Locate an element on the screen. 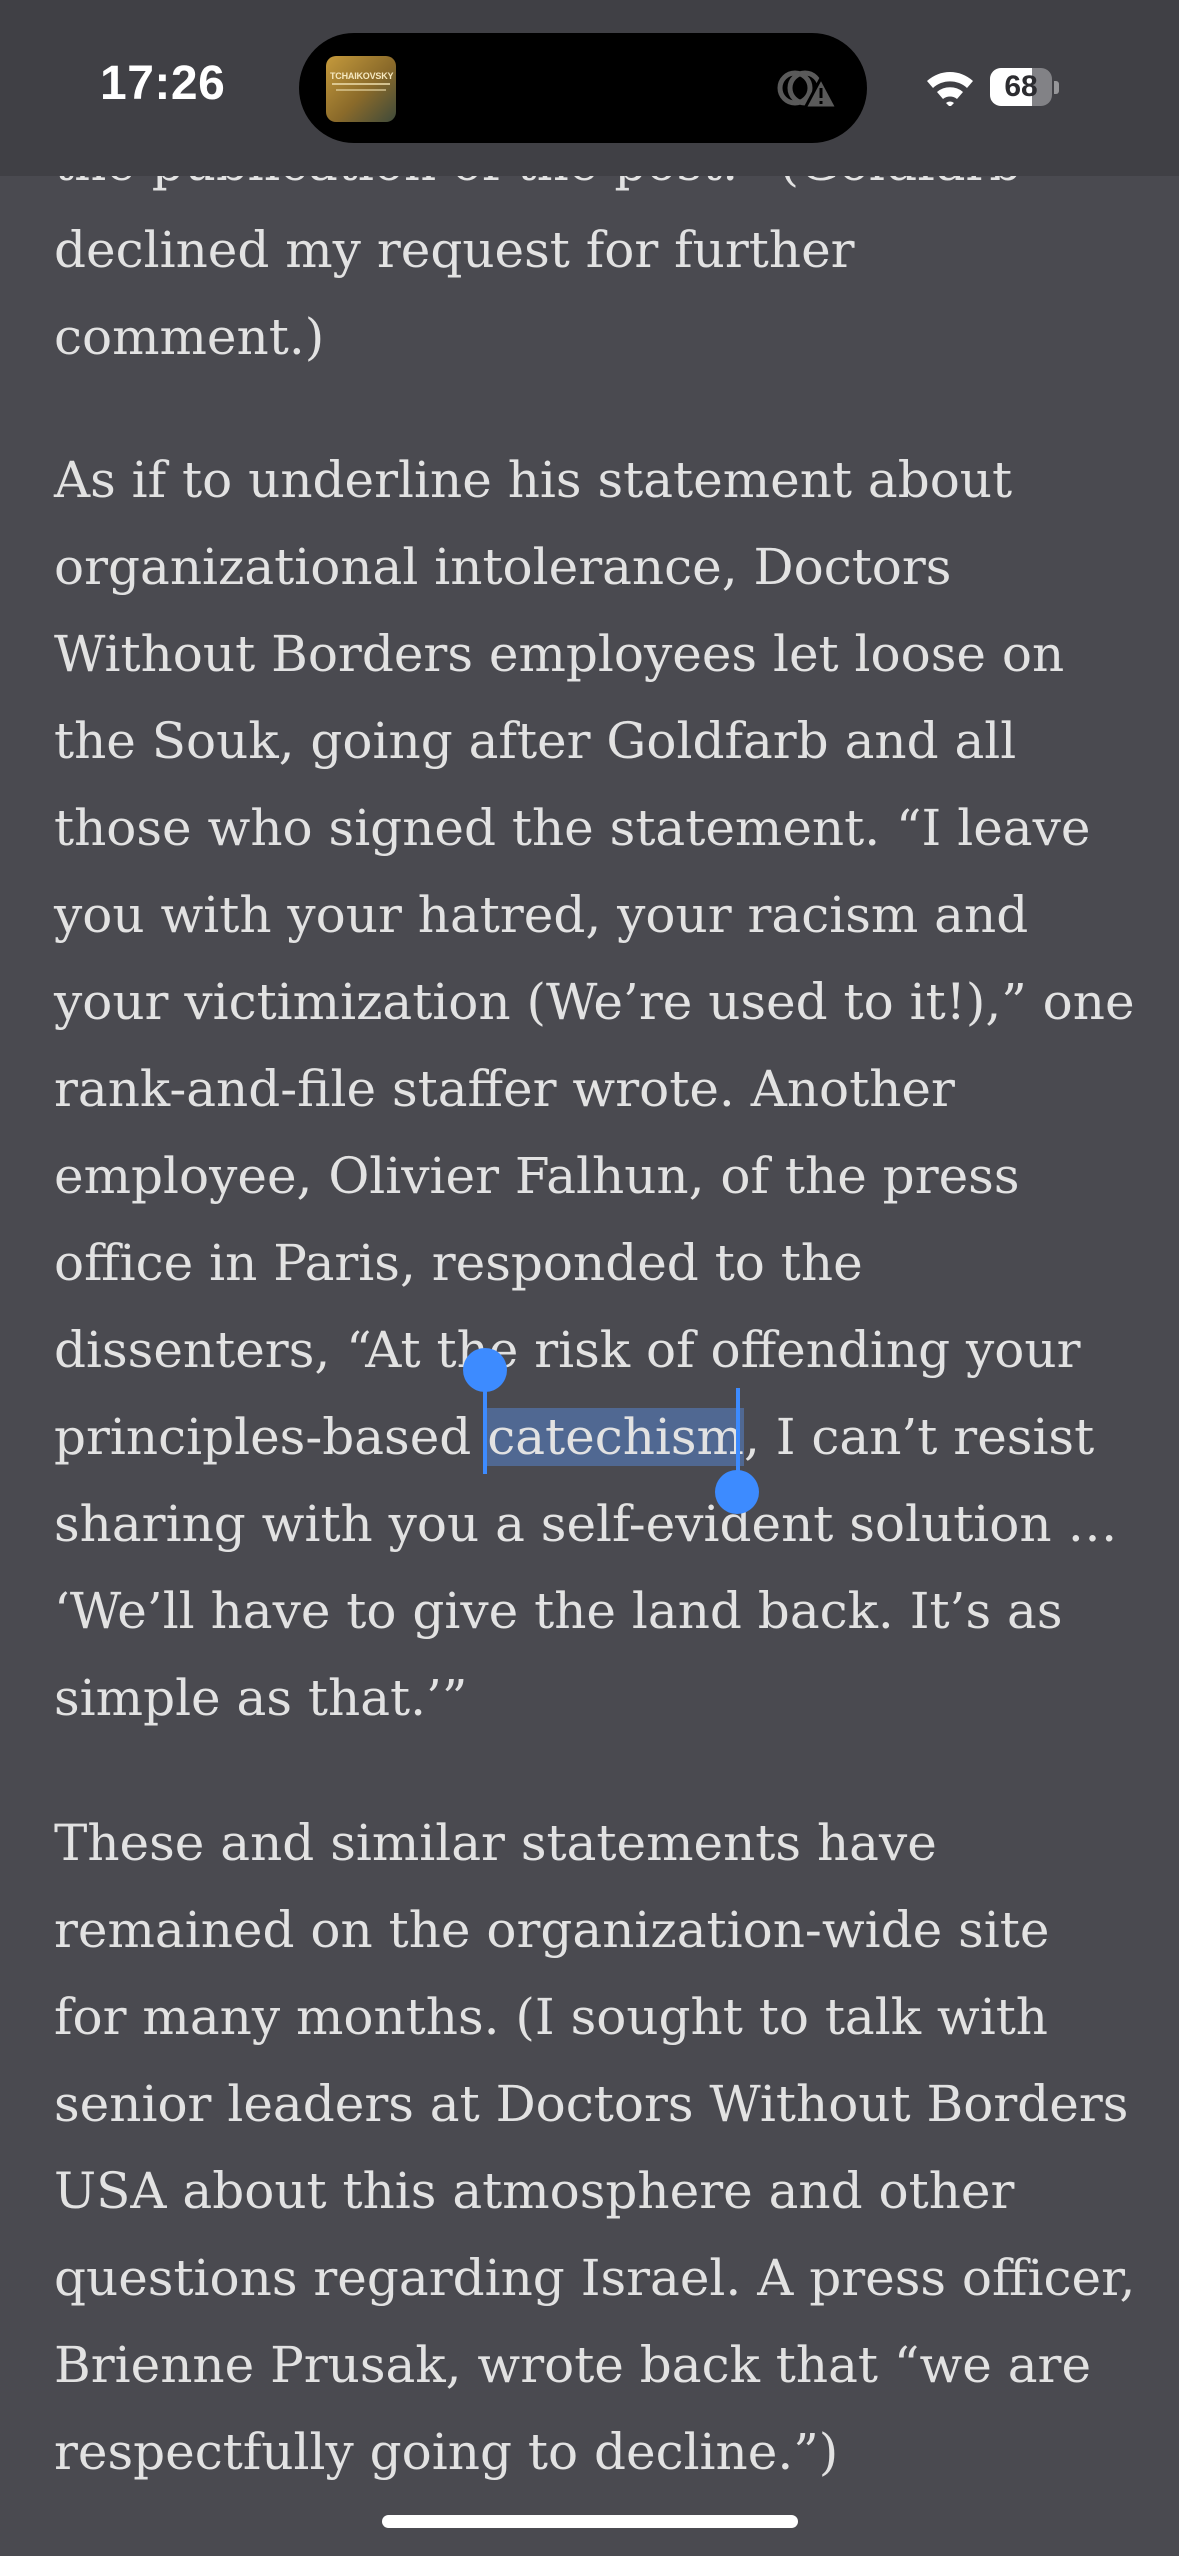 The height and width of the screenshot is (2556, 1179). status-bar: 17:26 TCHAIKOVSKY 68 is located at coordinates (589, 88).